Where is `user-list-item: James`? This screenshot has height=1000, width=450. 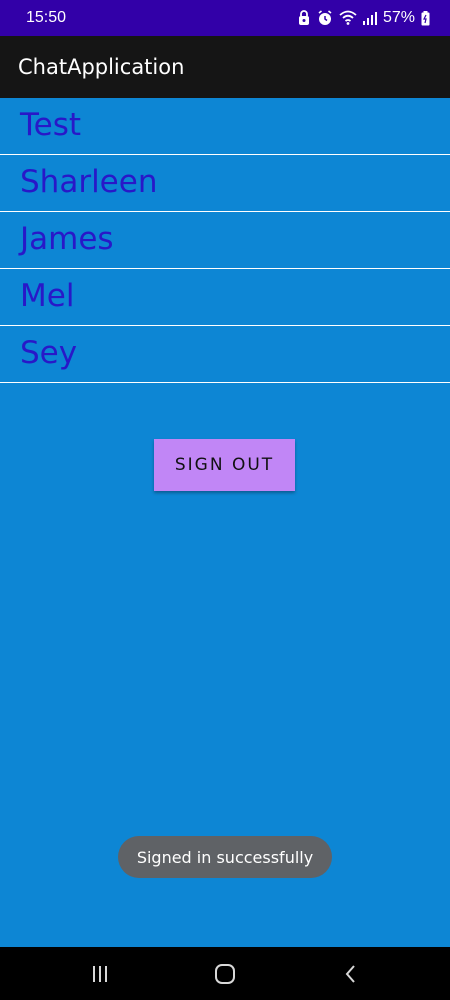 user-list-item: James is located at coordinates (225, 240).